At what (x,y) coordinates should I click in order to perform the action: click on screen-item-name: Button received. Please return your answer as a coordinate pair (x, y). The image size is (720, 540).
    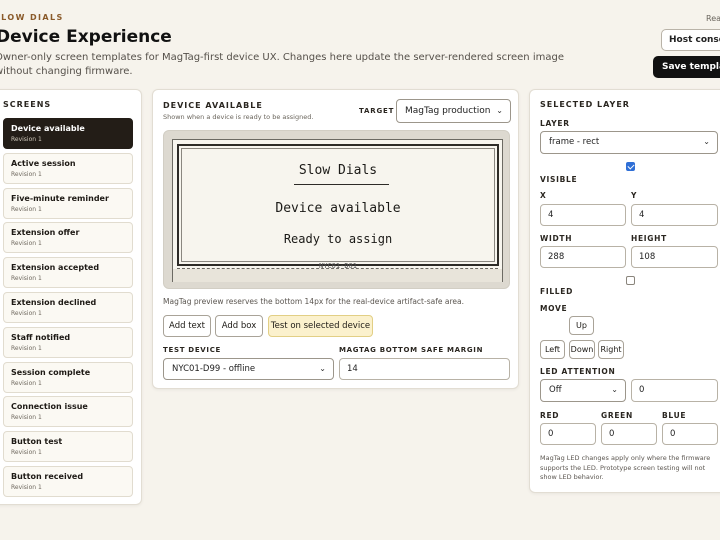
    Looking at the image, I should click on (47, 476).